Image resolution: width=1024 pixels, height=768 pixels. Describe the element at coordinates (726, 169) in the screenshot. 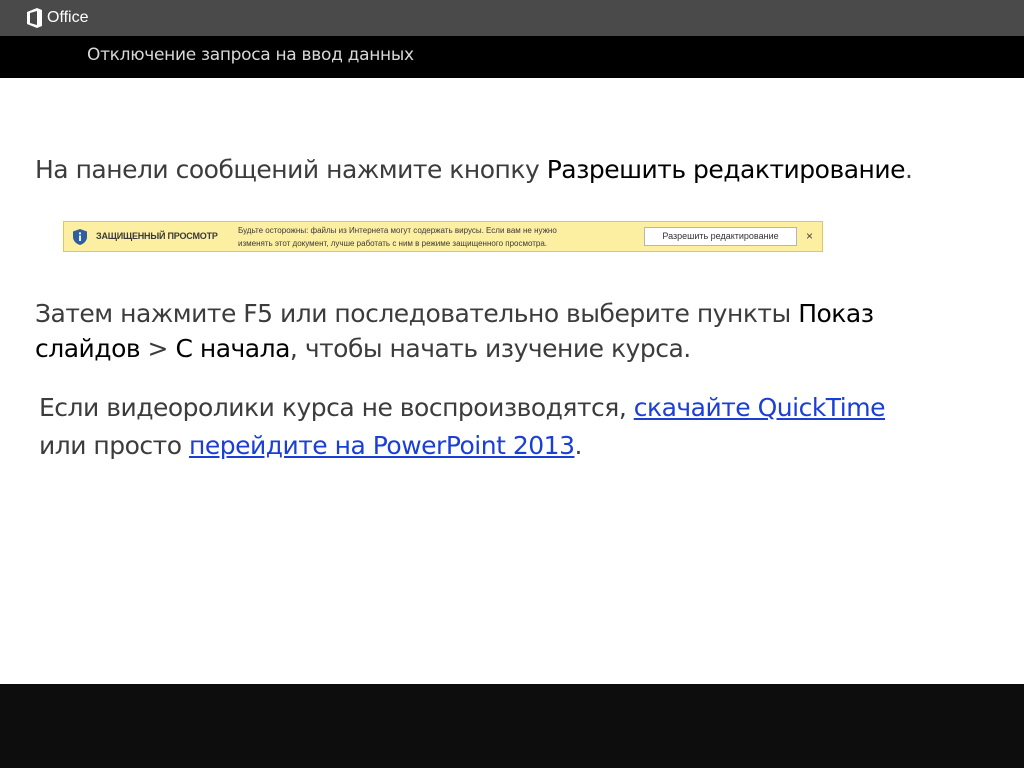

I see `enable-editing-emphasis: Разрешить редактирование` at that location.